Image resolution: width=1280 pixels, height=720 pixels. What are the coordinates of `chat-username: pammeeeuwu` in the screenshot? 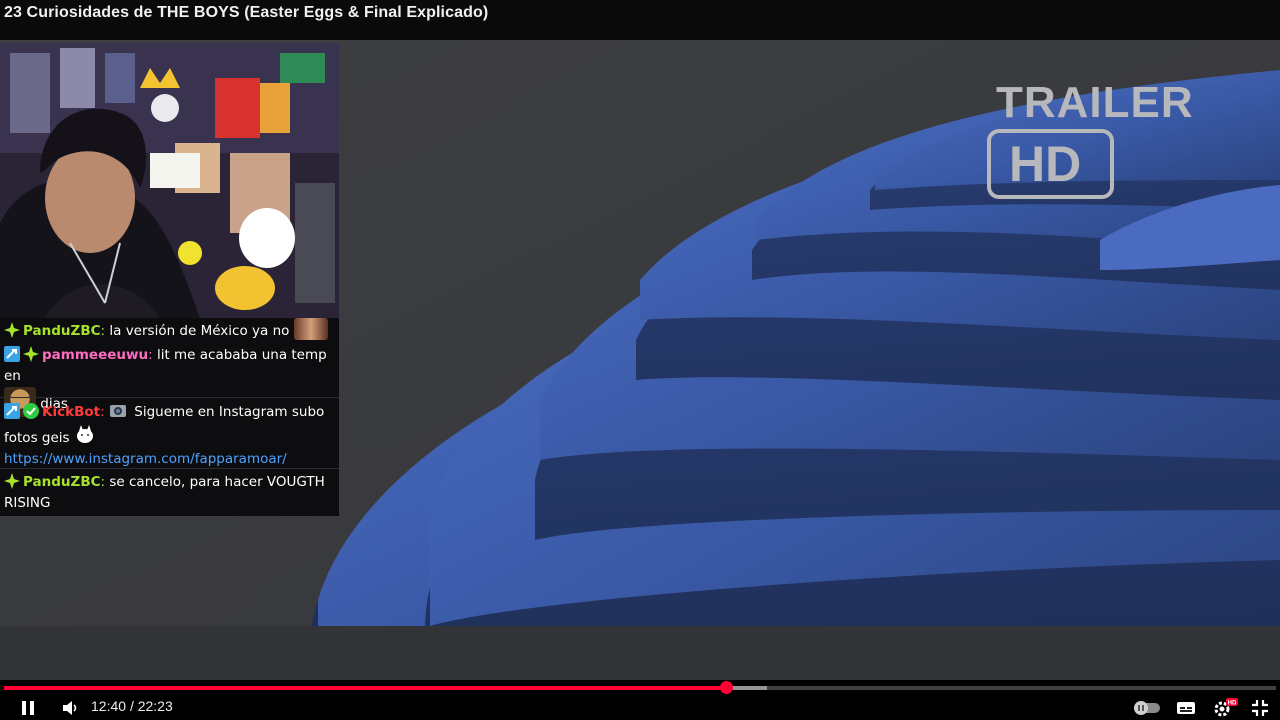 It's located at (95, 355).